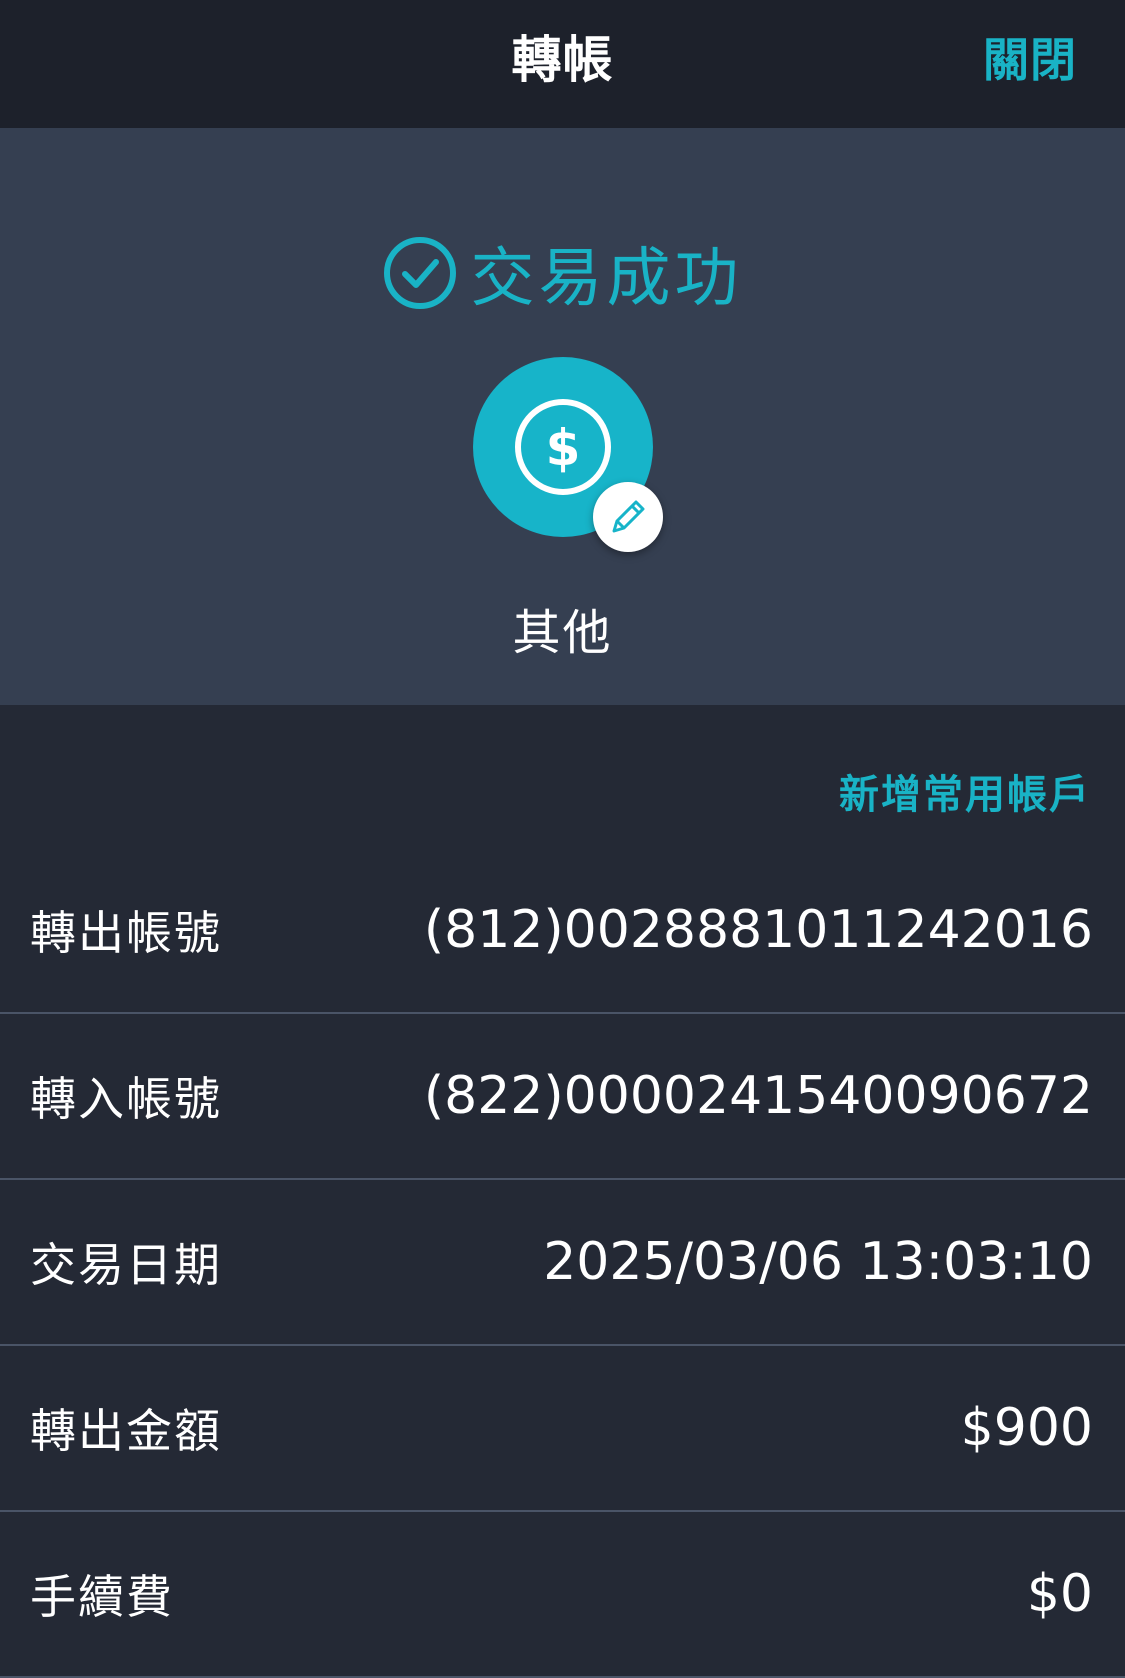 This screenshot has width=1125, height=1678. What do you see at coordinates (965, 791) in the screenshot?
I see `add-favorite-account-button: 新增常用帳戶` at bounding box center [965, 791].